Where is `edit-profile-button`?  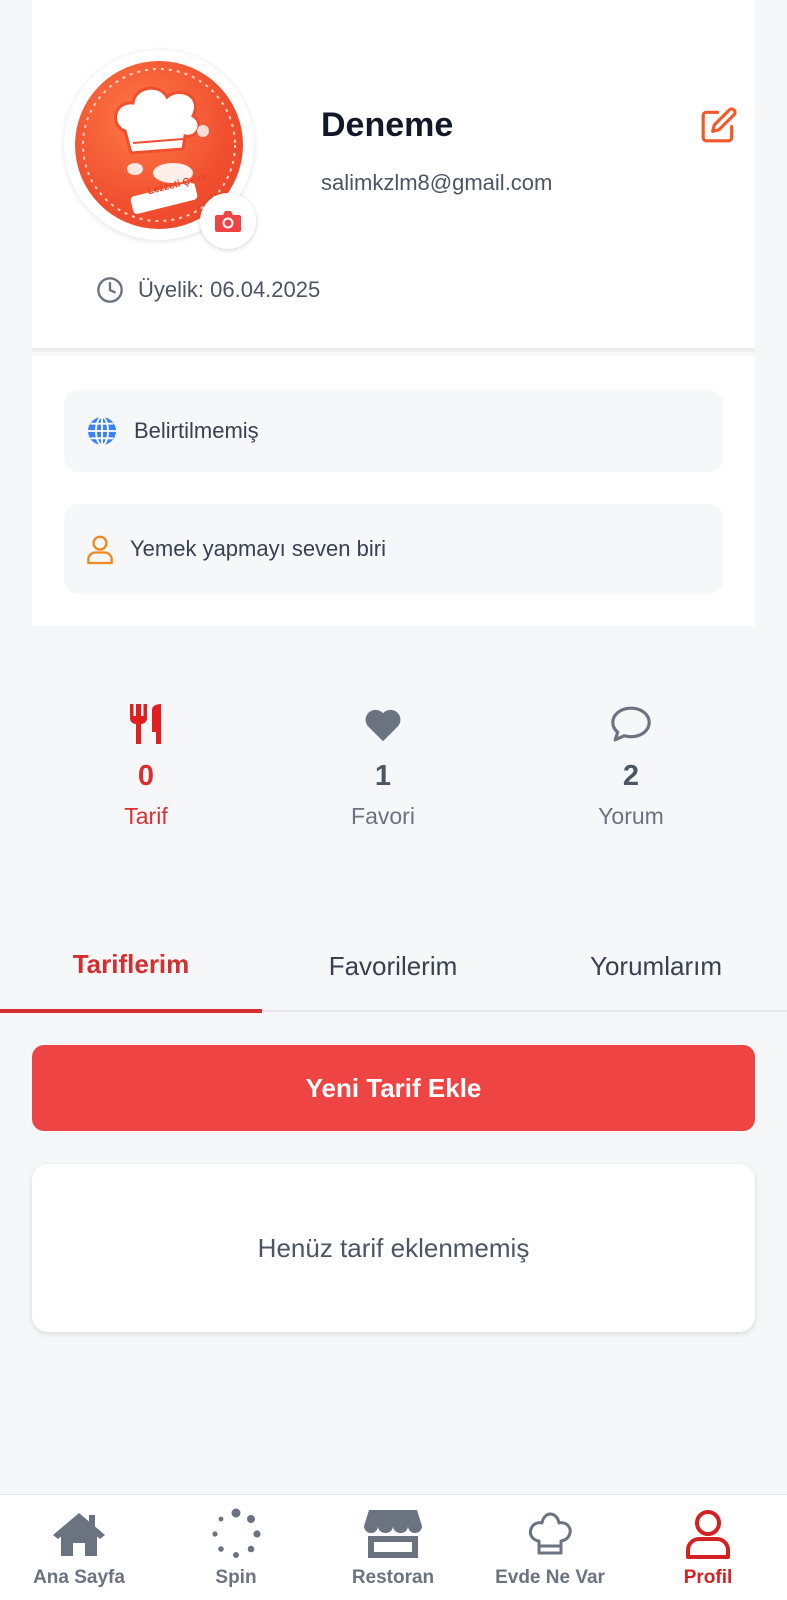 edit-profile-button is located at coordinates (719, 125).